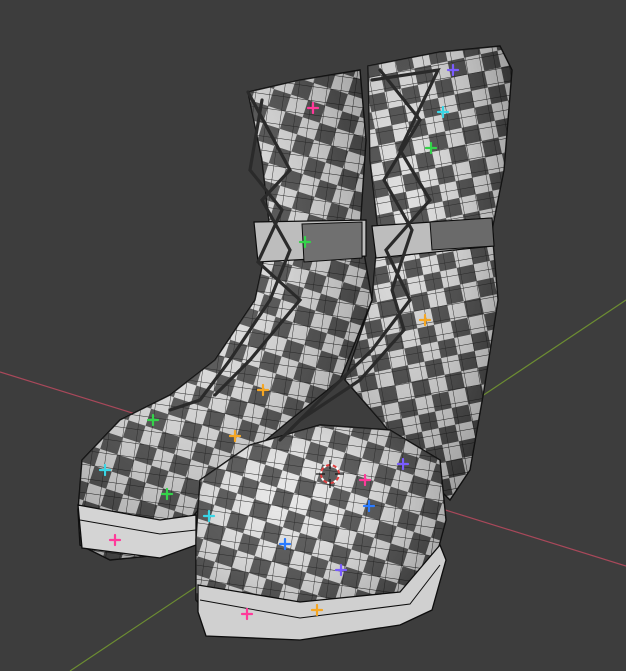 The image size is (626, 671). What do you see at coordinates (321, 532) in the screenshot?
I see `right-boot-toe` at bounding box center [321, 532].